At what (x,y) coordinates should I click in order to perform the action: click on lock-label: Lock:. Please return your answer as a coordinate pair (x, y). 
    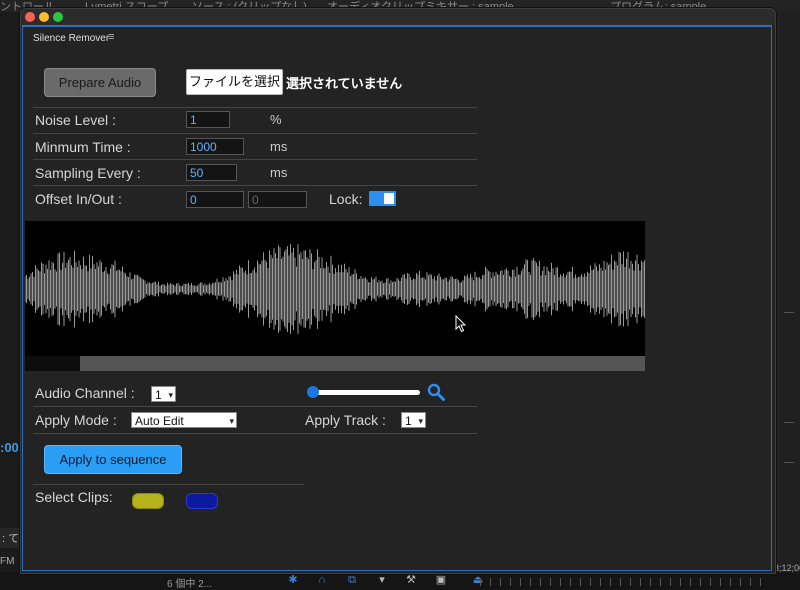
    Looking at the image, I should click on (346, 199).